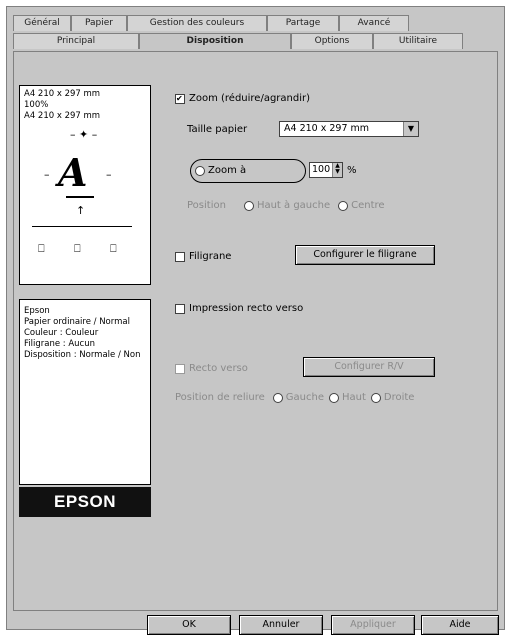  Describe the element at coordinates (460, 625) in the screenshot. I see `help-button: Aide` at that location.